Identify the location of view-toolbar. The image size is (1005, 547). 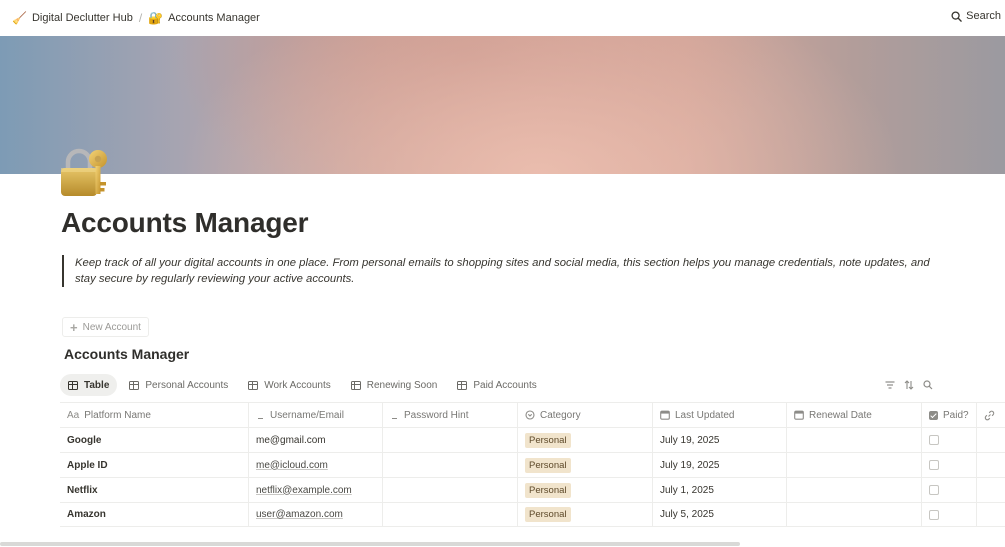
(908, 385).